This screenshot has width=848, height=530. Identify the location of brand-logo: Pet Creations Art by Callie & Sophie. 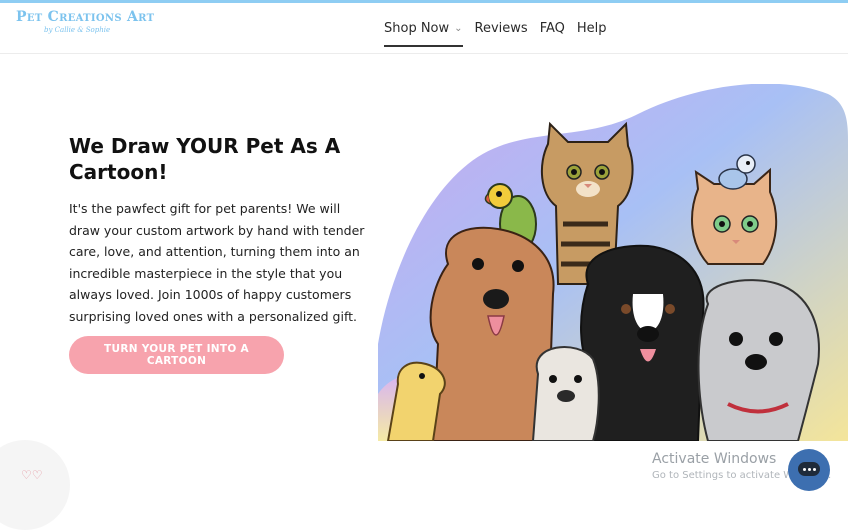
(85, 21).